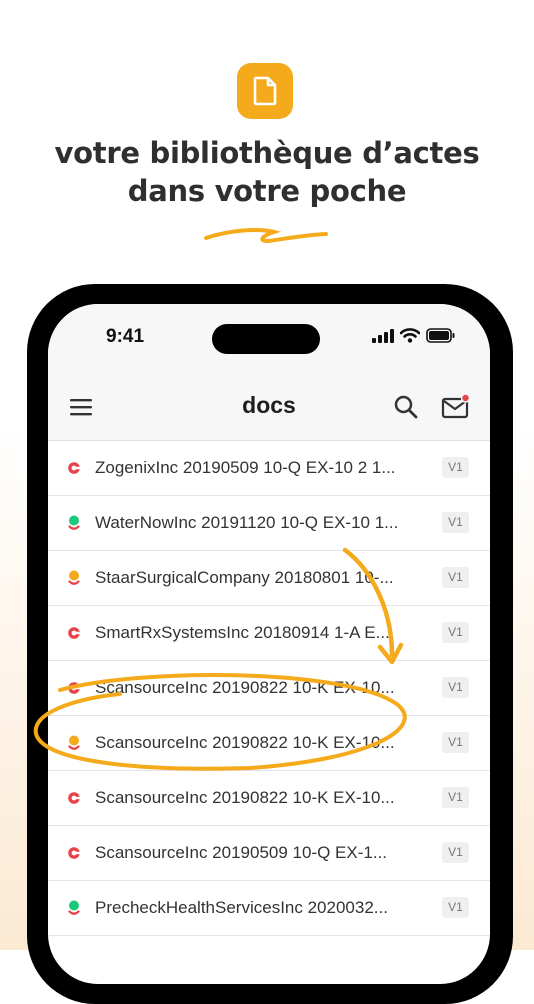 The height and width of the screenshot is (1004, 534). I want to click on squiggle-underline, so click(266, 236).